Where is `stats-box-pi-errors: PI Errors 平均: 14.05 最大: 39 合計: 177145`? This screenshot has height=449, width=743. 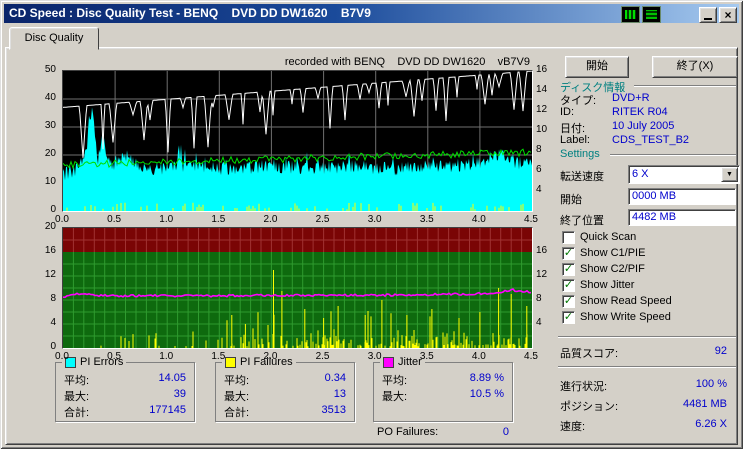 stats-box-pi-errors: PI Errors 平均: 14.05 最大: 39 合計: 177145 is located at coordinates (125, 389).